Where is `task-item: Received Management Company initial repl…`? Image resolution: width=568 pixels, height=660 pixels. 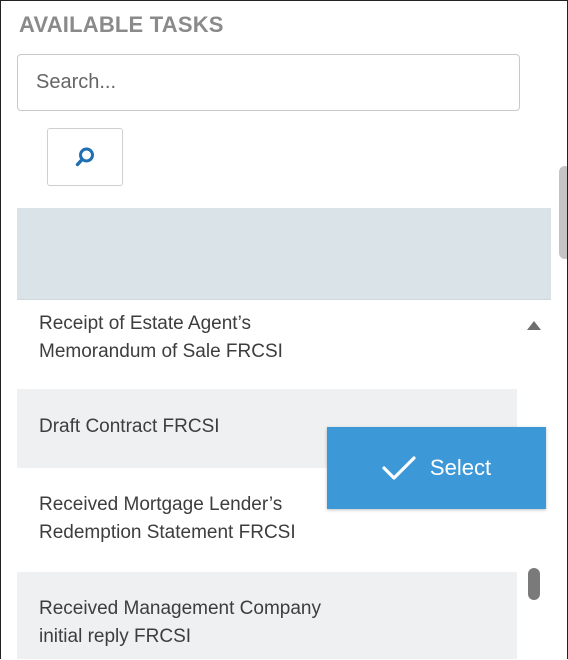 task-item: Received Management Company initial repl… is located at coordinates (267, 615).